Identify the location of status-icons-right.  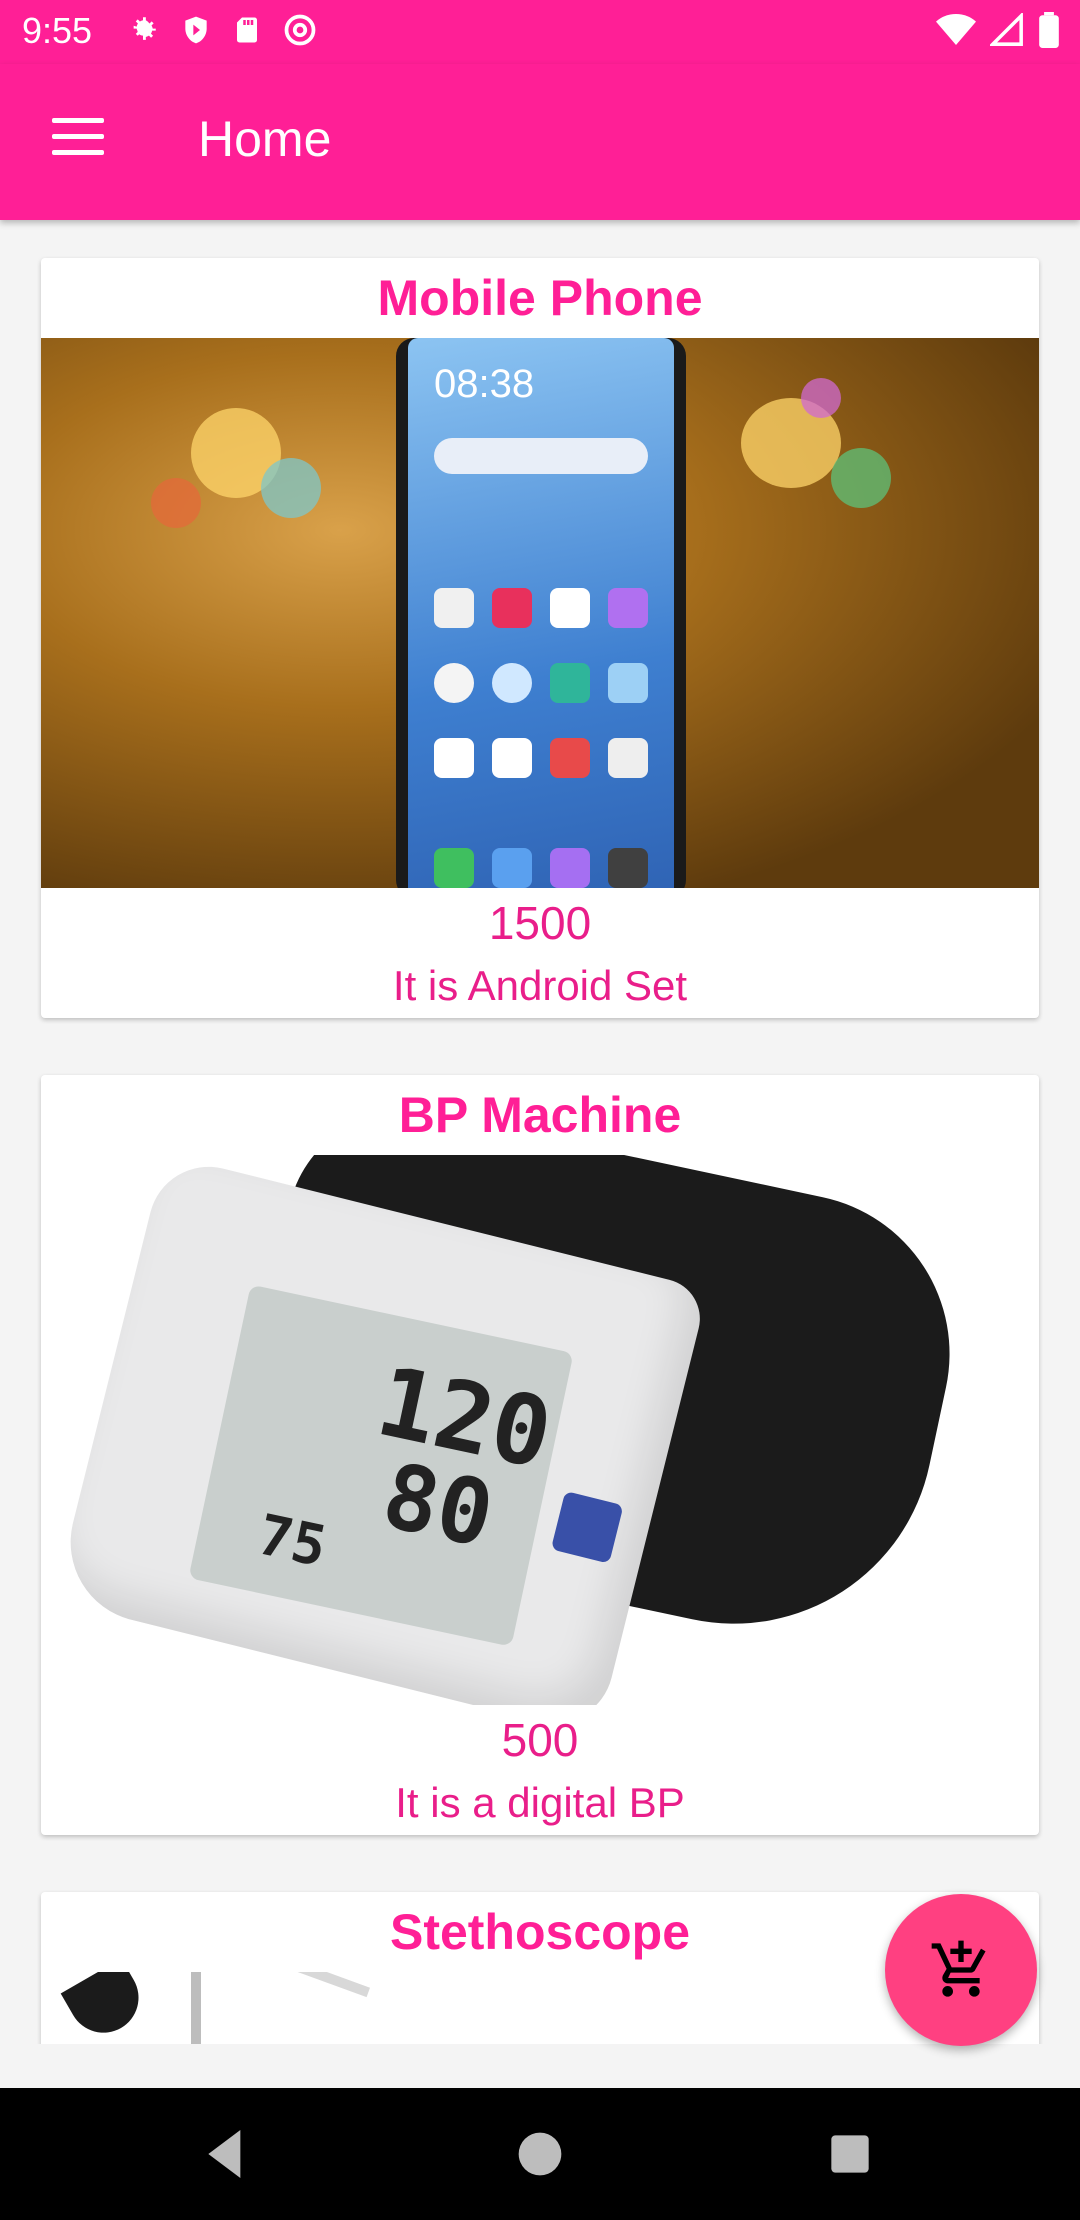
(998, 30).